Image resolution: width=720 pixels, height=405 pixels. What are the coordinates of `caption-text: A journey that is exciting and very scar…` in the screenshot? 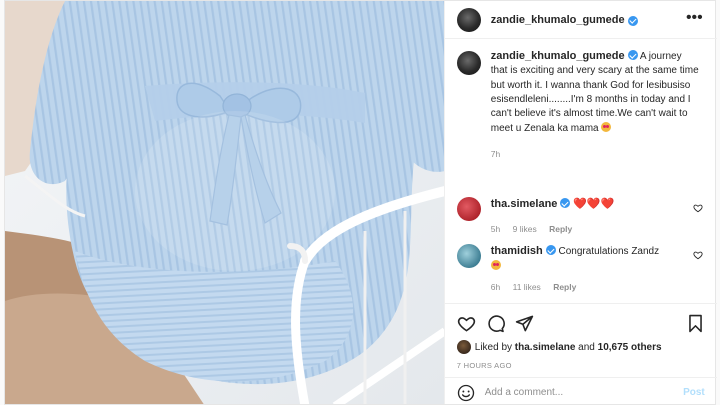 It's located at (594, 93).